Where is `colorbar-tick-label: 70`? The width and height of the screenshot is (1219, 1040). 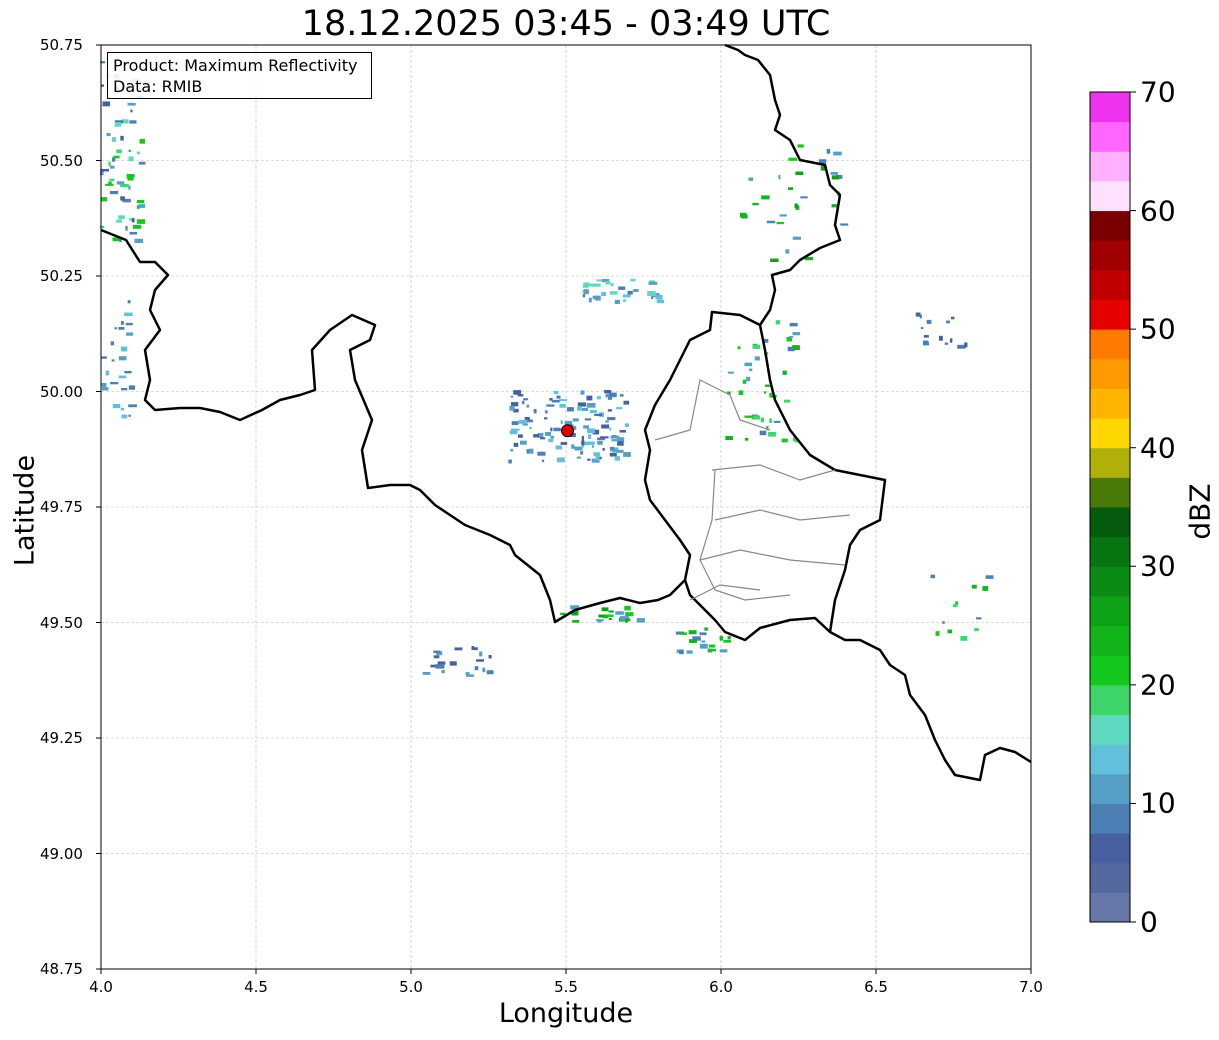
colorbar-tick-label: 70 is located at coordinates (1158, 92).